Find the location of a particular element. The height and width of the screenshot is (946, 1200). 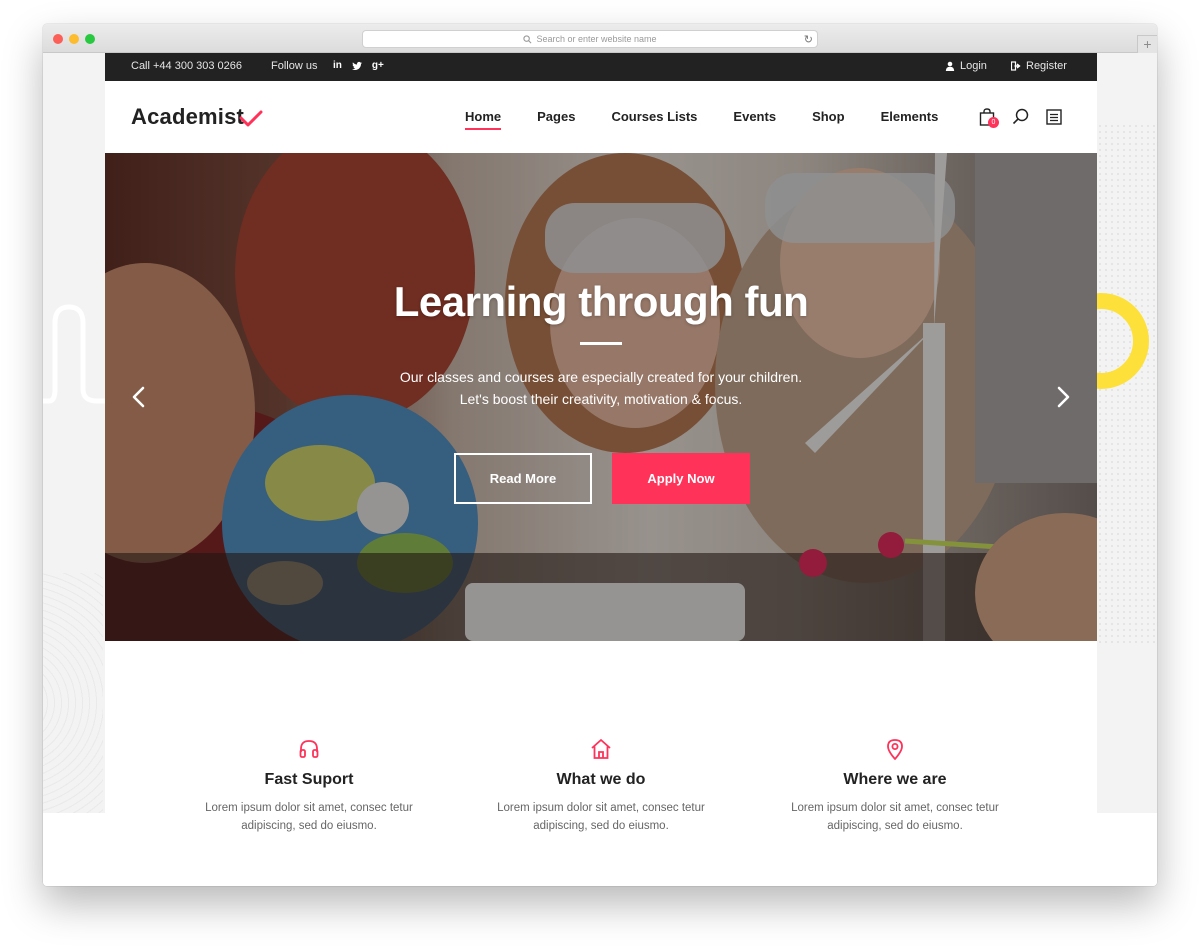

register-link: Register is located at coordinates (1039, 66).